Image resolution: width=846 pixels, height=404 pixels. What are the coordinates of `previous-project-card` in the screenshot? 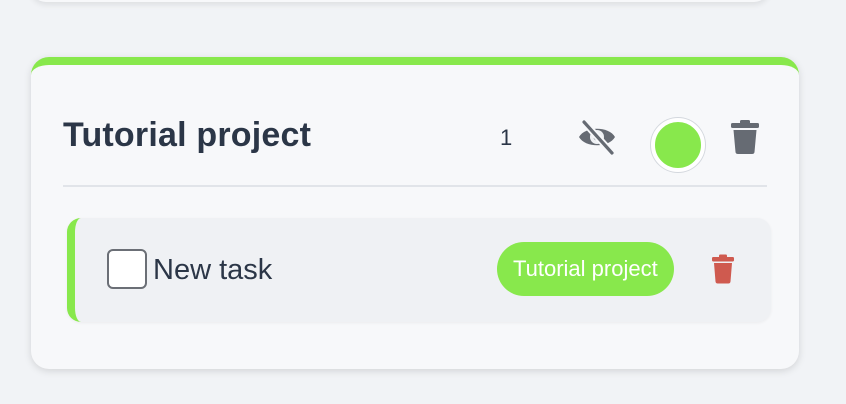 It's located at (400, 1).